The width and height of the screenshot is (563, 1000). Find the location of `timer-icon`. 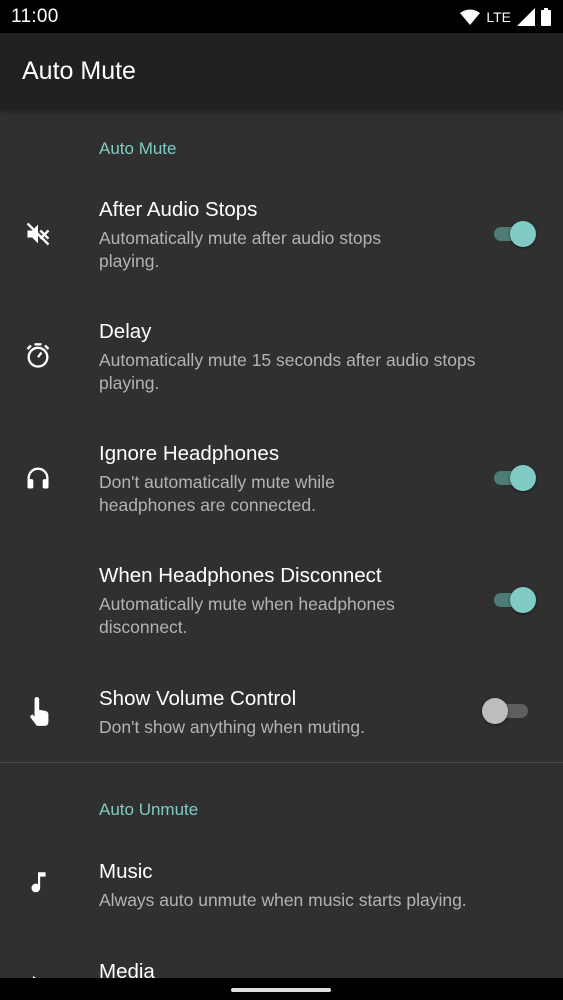

timer-icon is located at coordinates (38, 356).